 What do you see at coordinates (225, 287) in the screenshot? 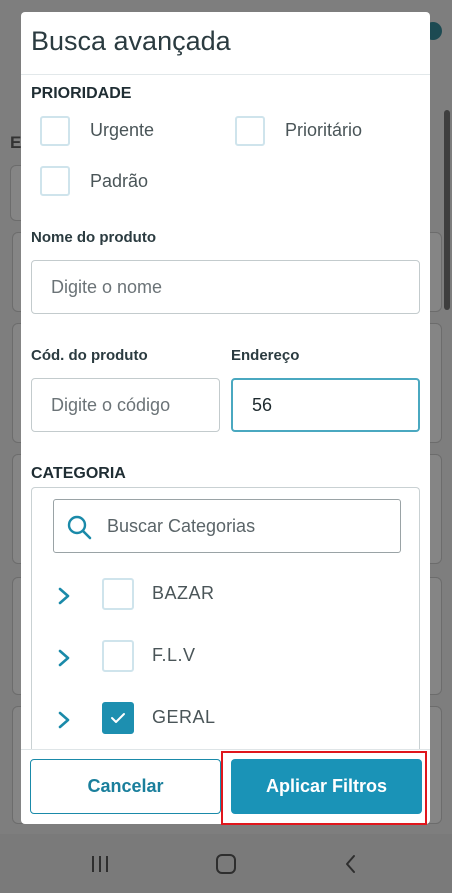
I see `product-name-input` at bounding box center [225, 287].